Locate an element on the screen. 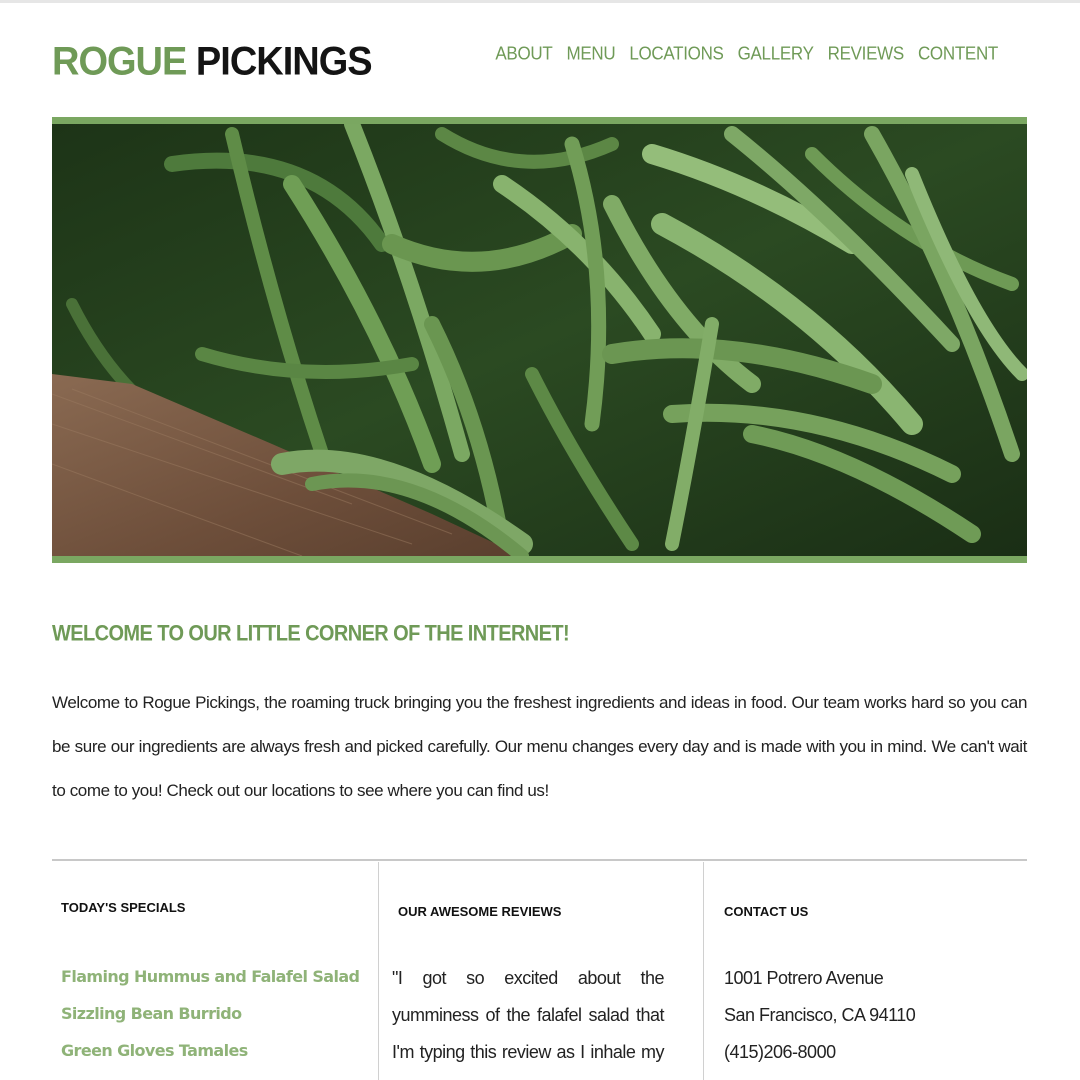 The width and height of the screenshot is (1080, 1080). nav-about: ABOUT is located at coordinates (523, 54).